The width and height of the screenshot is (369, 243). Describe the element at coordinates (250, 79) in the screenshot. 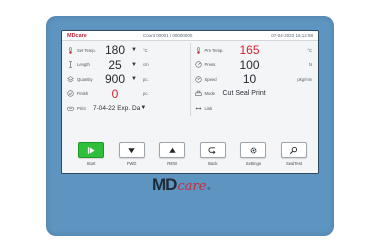

I see `speed-value: 10` at that location.